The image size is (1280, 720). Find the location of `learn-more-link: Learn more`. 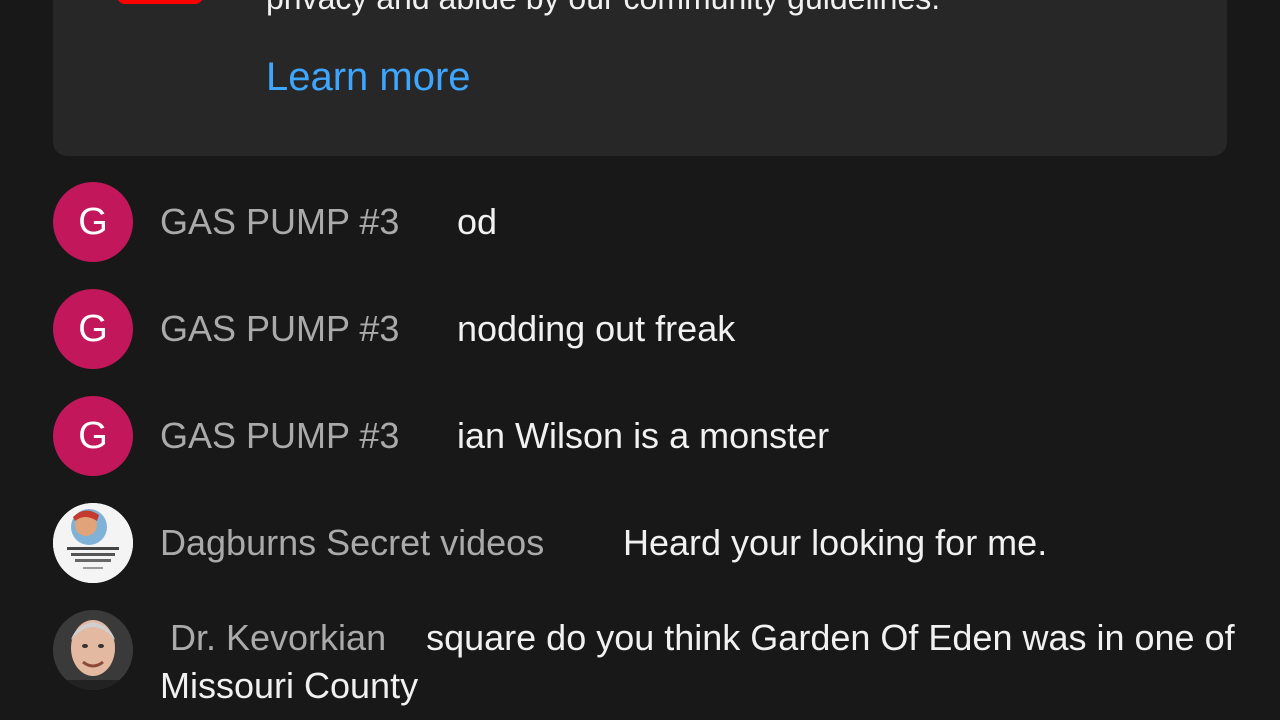

learn-more-link: Learn more is located at coordinates (368, 77).